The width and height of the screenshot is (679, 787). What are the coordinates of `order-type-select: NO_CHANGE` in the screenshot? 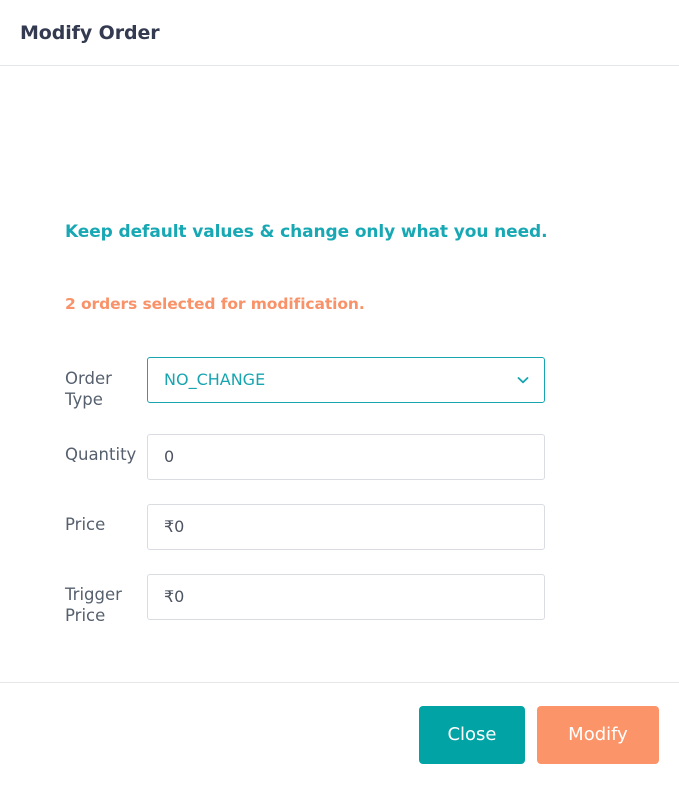 It's located at (346, 380).